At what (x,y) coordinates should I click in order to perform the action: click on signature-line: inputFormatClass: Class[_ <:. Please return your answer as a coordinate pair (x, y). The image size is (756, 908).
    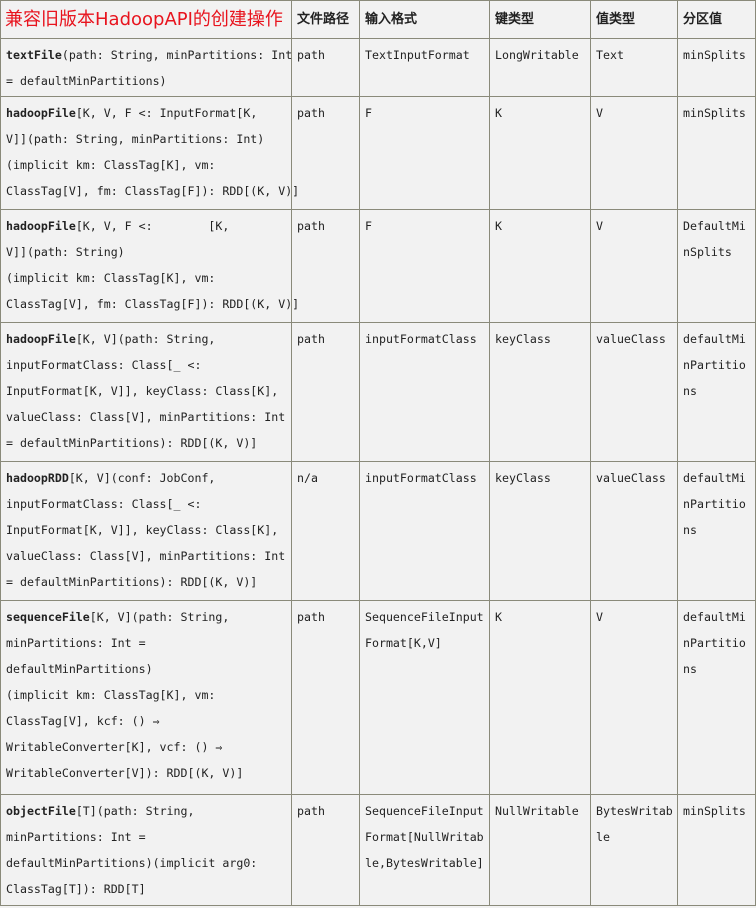
    Looking at the image, I should click on (104, 504).